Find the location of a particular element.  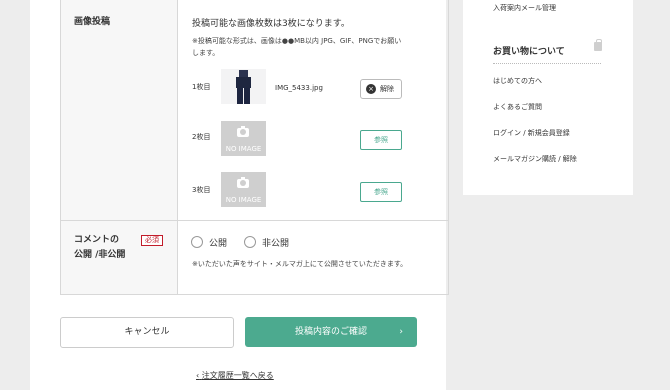

image-row-label: 画像投稿 is located at coordinates (92, 22).